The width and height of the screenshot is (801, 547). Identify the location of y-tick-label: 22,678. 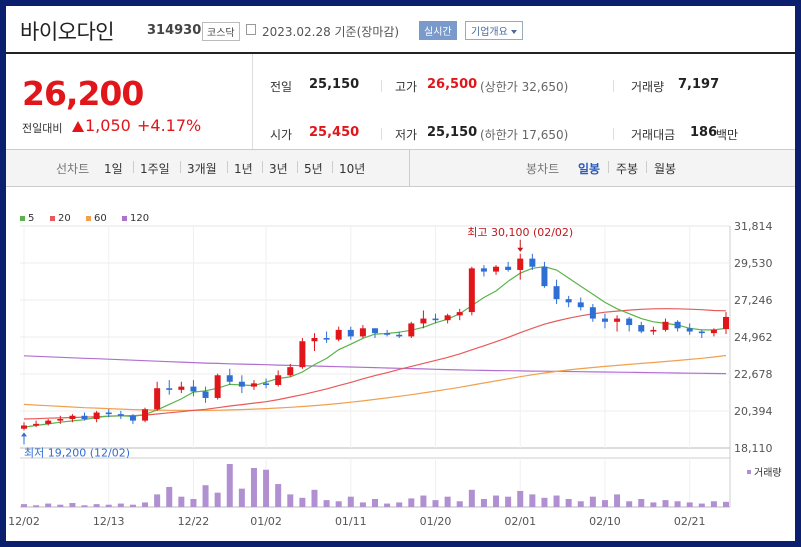
(753, 374).